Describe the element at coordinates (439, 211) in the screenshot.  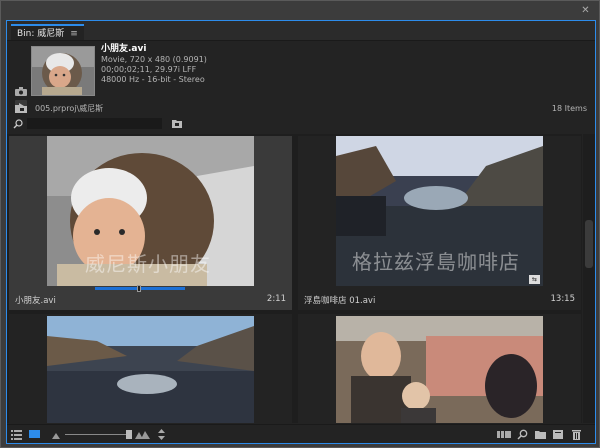
I see `clip-thumbnail: 格拉兹浮島咖啡店 ⇆` at that location.